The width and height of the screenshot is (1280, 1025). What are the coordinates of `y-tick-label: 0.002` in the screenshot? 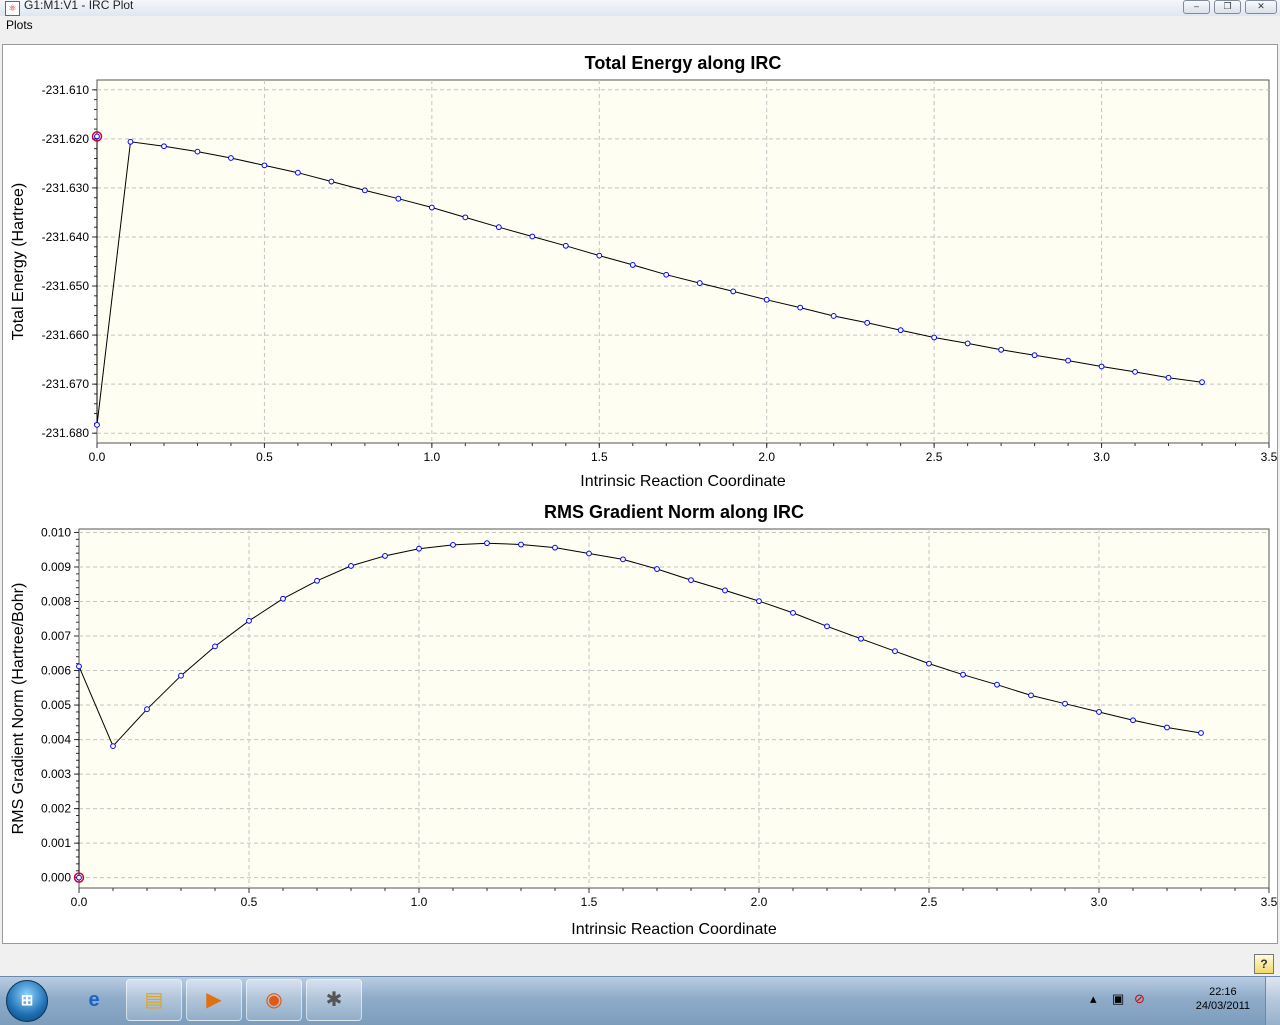 It's located at (56, 809).